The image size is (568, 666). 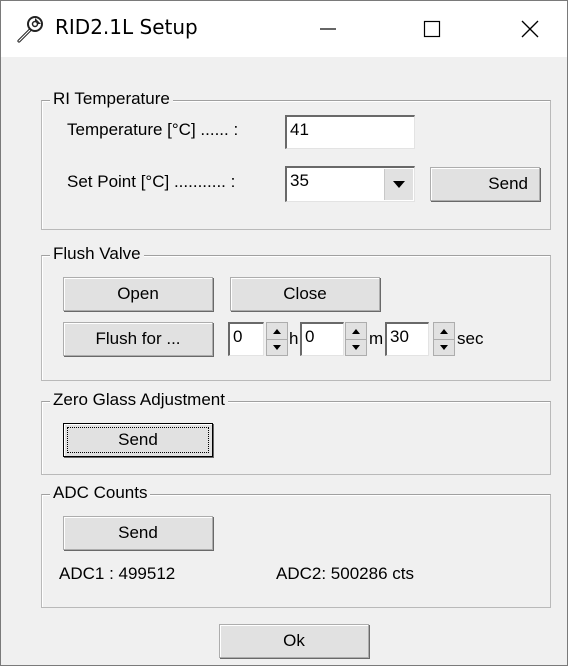 I want to click on hours-down-button, so click(x=277, y=347).